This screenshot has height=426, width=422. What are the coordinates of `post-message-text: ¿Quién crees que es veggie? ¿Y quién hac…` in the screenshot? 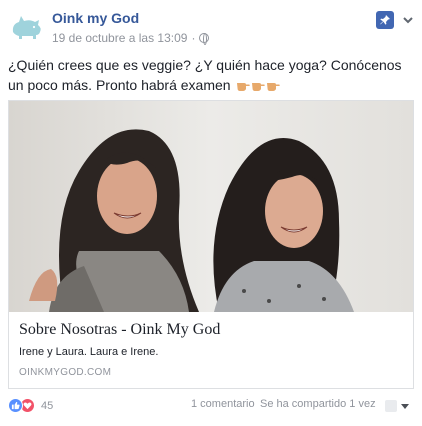 It's located at (205, 75).